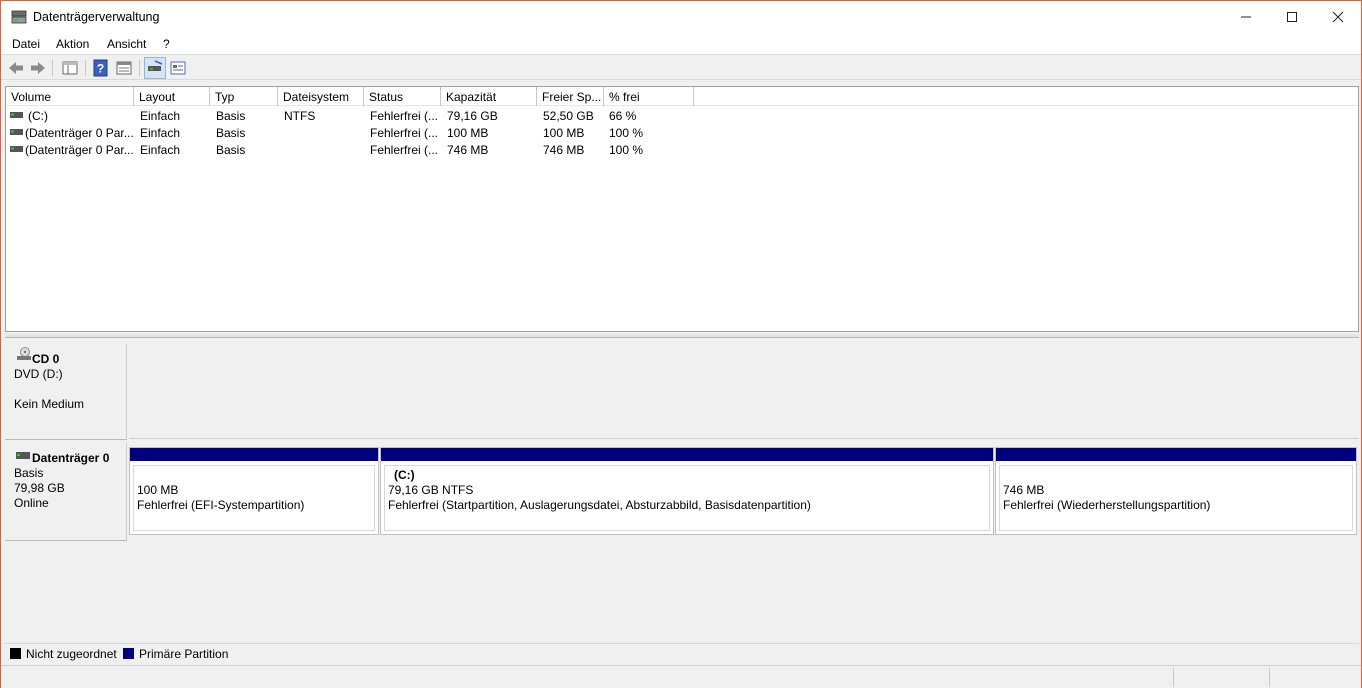 Image resolution: width=1362 pixels, height=688 pixels. Describe the element at coordinates (681, 17) in the screenshot. I see `title-bar: Datenträgerverwaltung` at that location.